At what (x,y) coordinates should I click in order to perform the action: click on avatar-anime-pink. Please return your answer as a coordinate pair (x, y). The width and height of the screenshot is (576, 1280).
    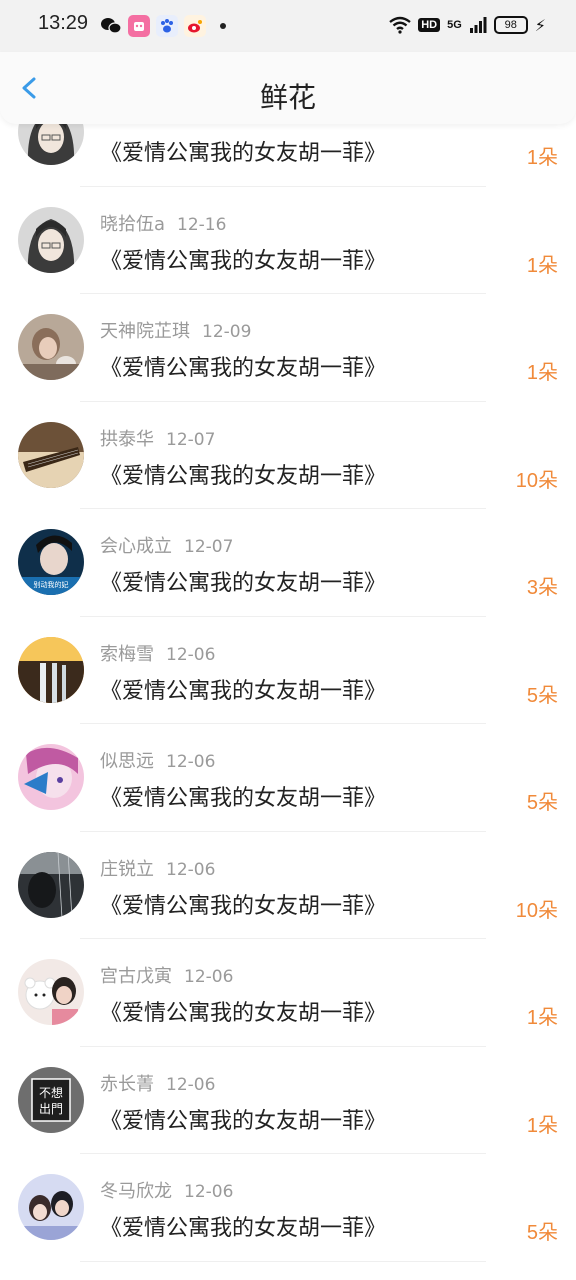
    Looking at the image, I should click on (51, 777).